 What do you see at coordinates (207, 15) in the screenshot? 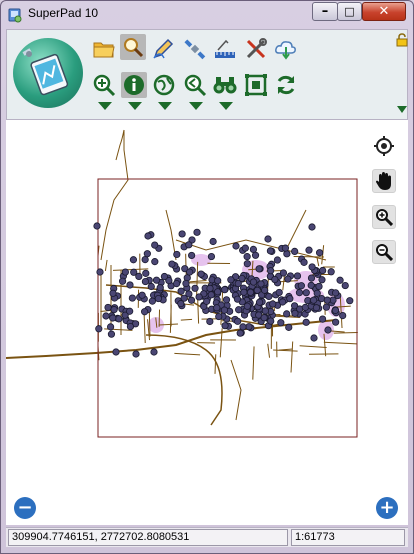
I see `title-bar: SuperPad 10 – □ ✕` at bounding box center [207, 15].